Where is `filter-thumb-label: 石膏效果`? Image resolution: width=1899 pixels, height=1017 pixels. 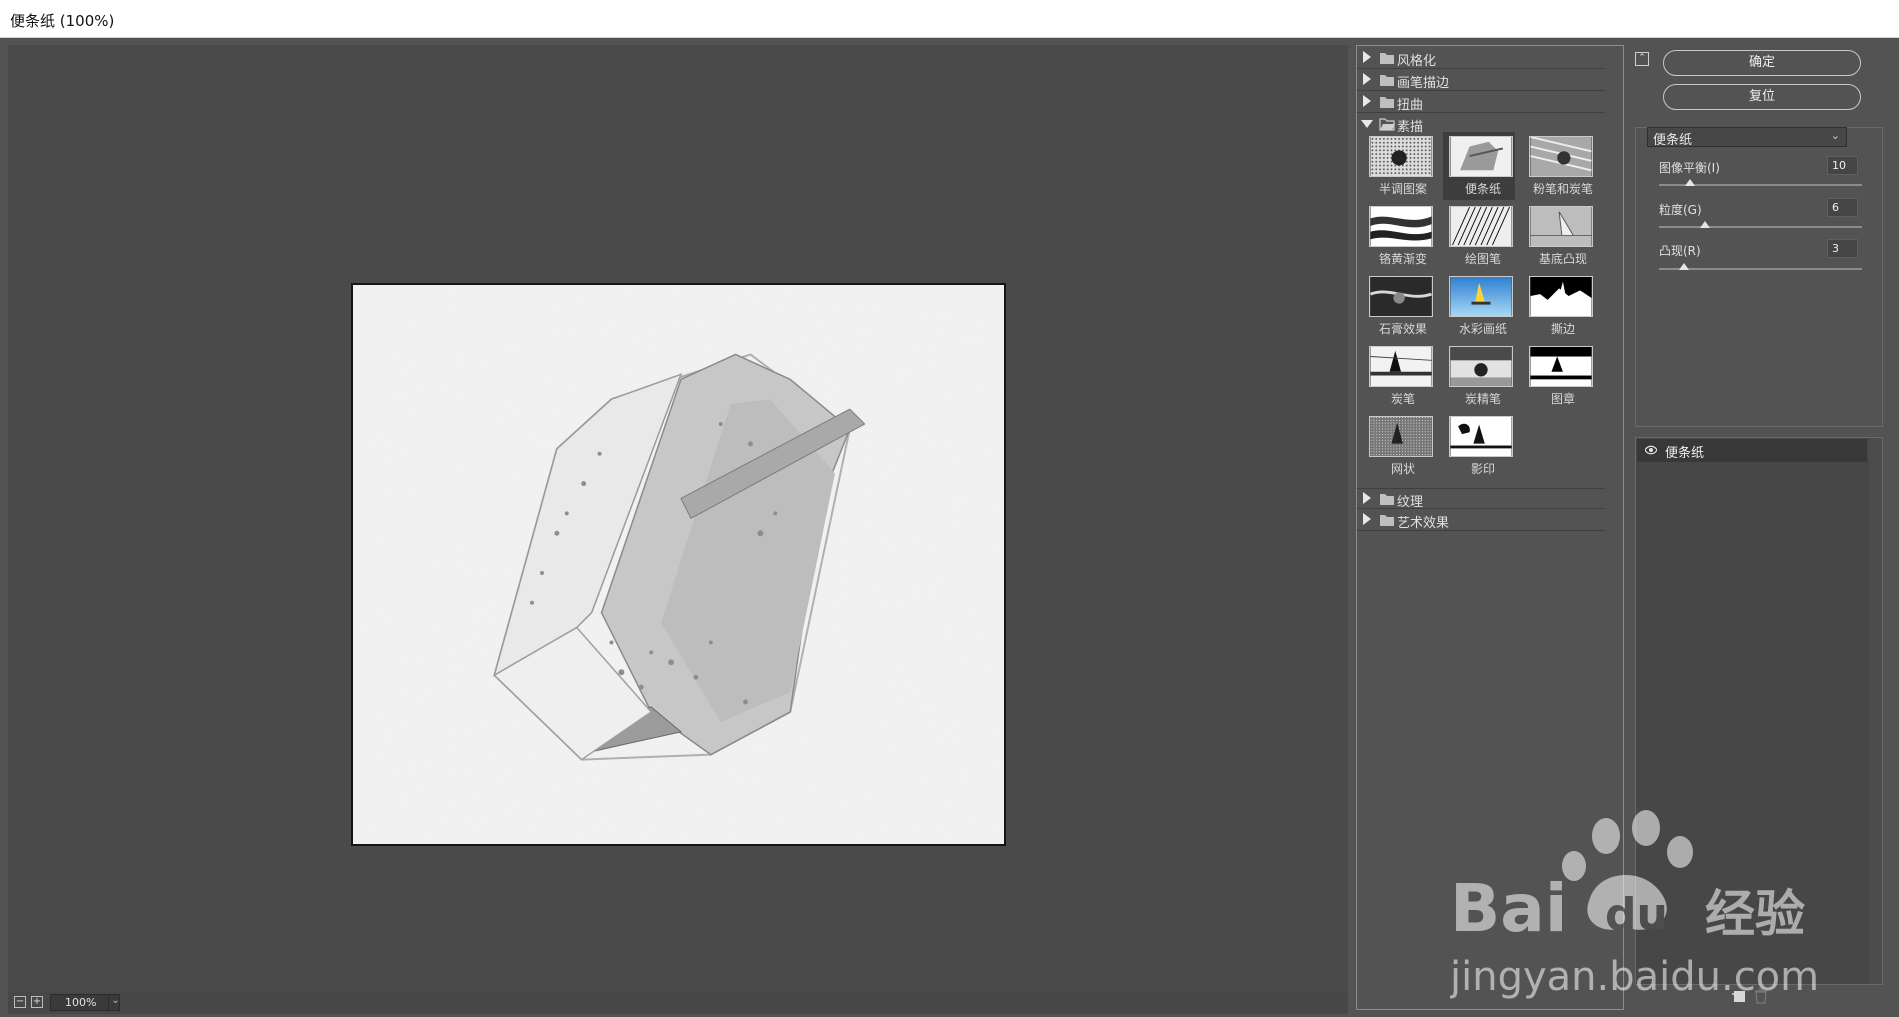
filter-thumb-label: 石膏效果 is located at coordinates (1402, 329).